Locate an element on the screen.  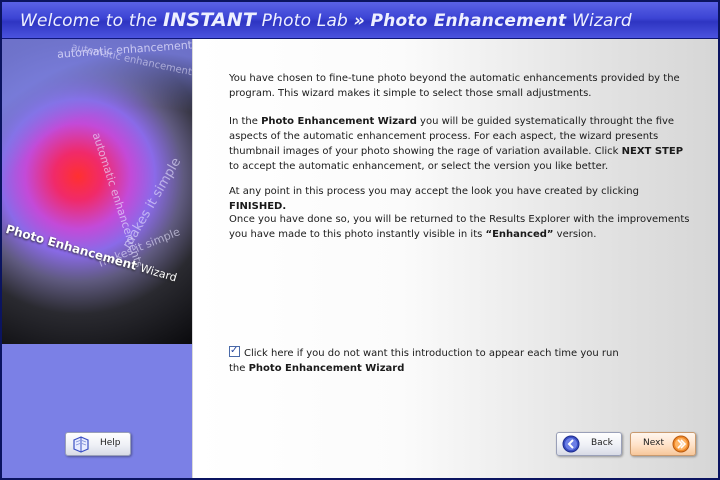
next-label: Next is located at coordinates (653, 443).